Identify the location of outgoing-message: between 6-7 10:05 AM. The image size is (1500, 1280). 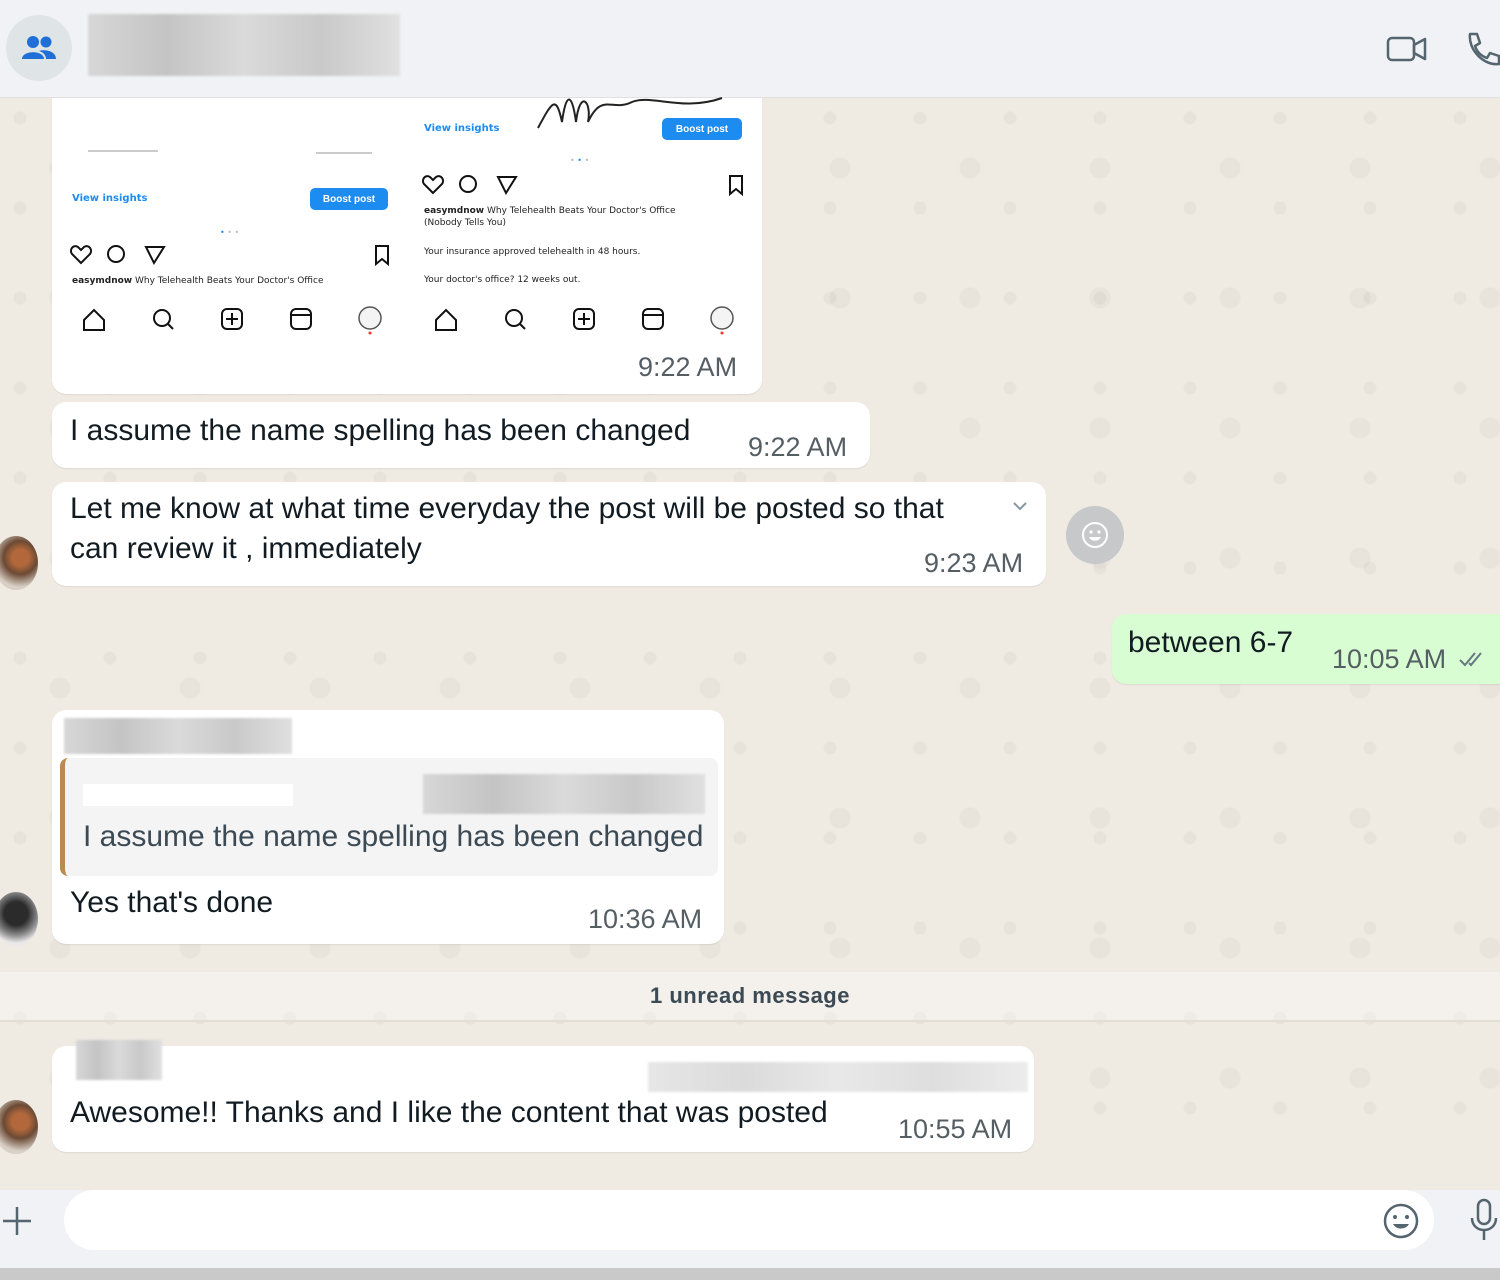
(1306, 649).